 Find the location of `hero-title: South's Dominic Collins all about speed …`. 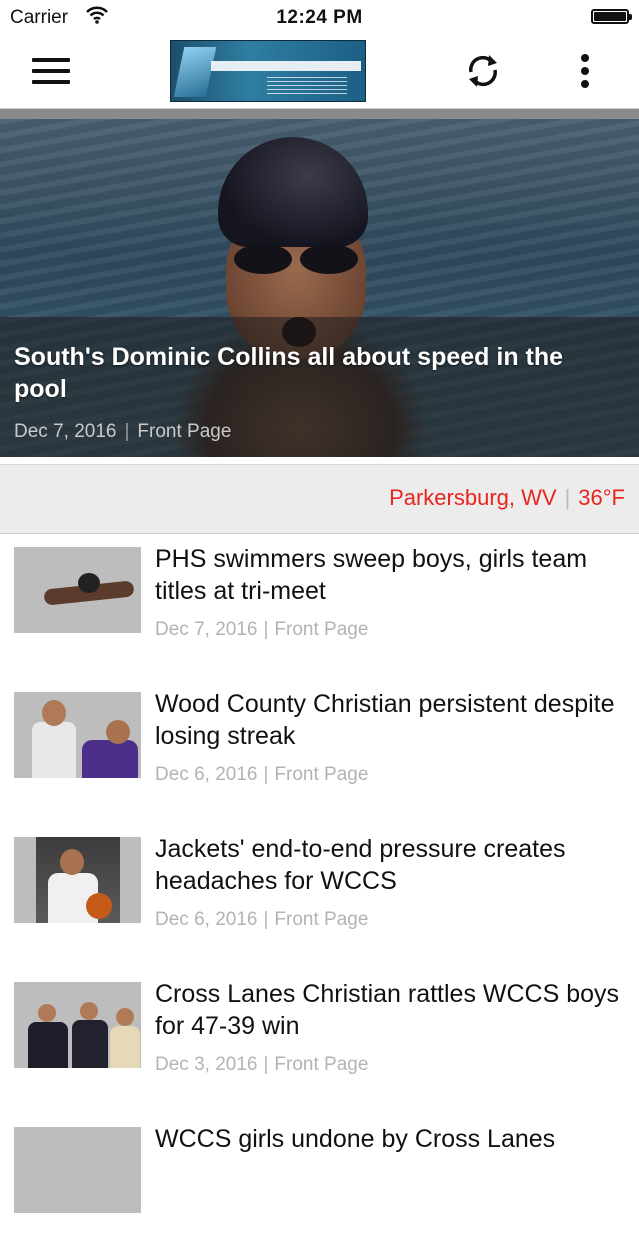

hero-title: South's Dominic Collins all about speed … is located at coordinates (289, 373).